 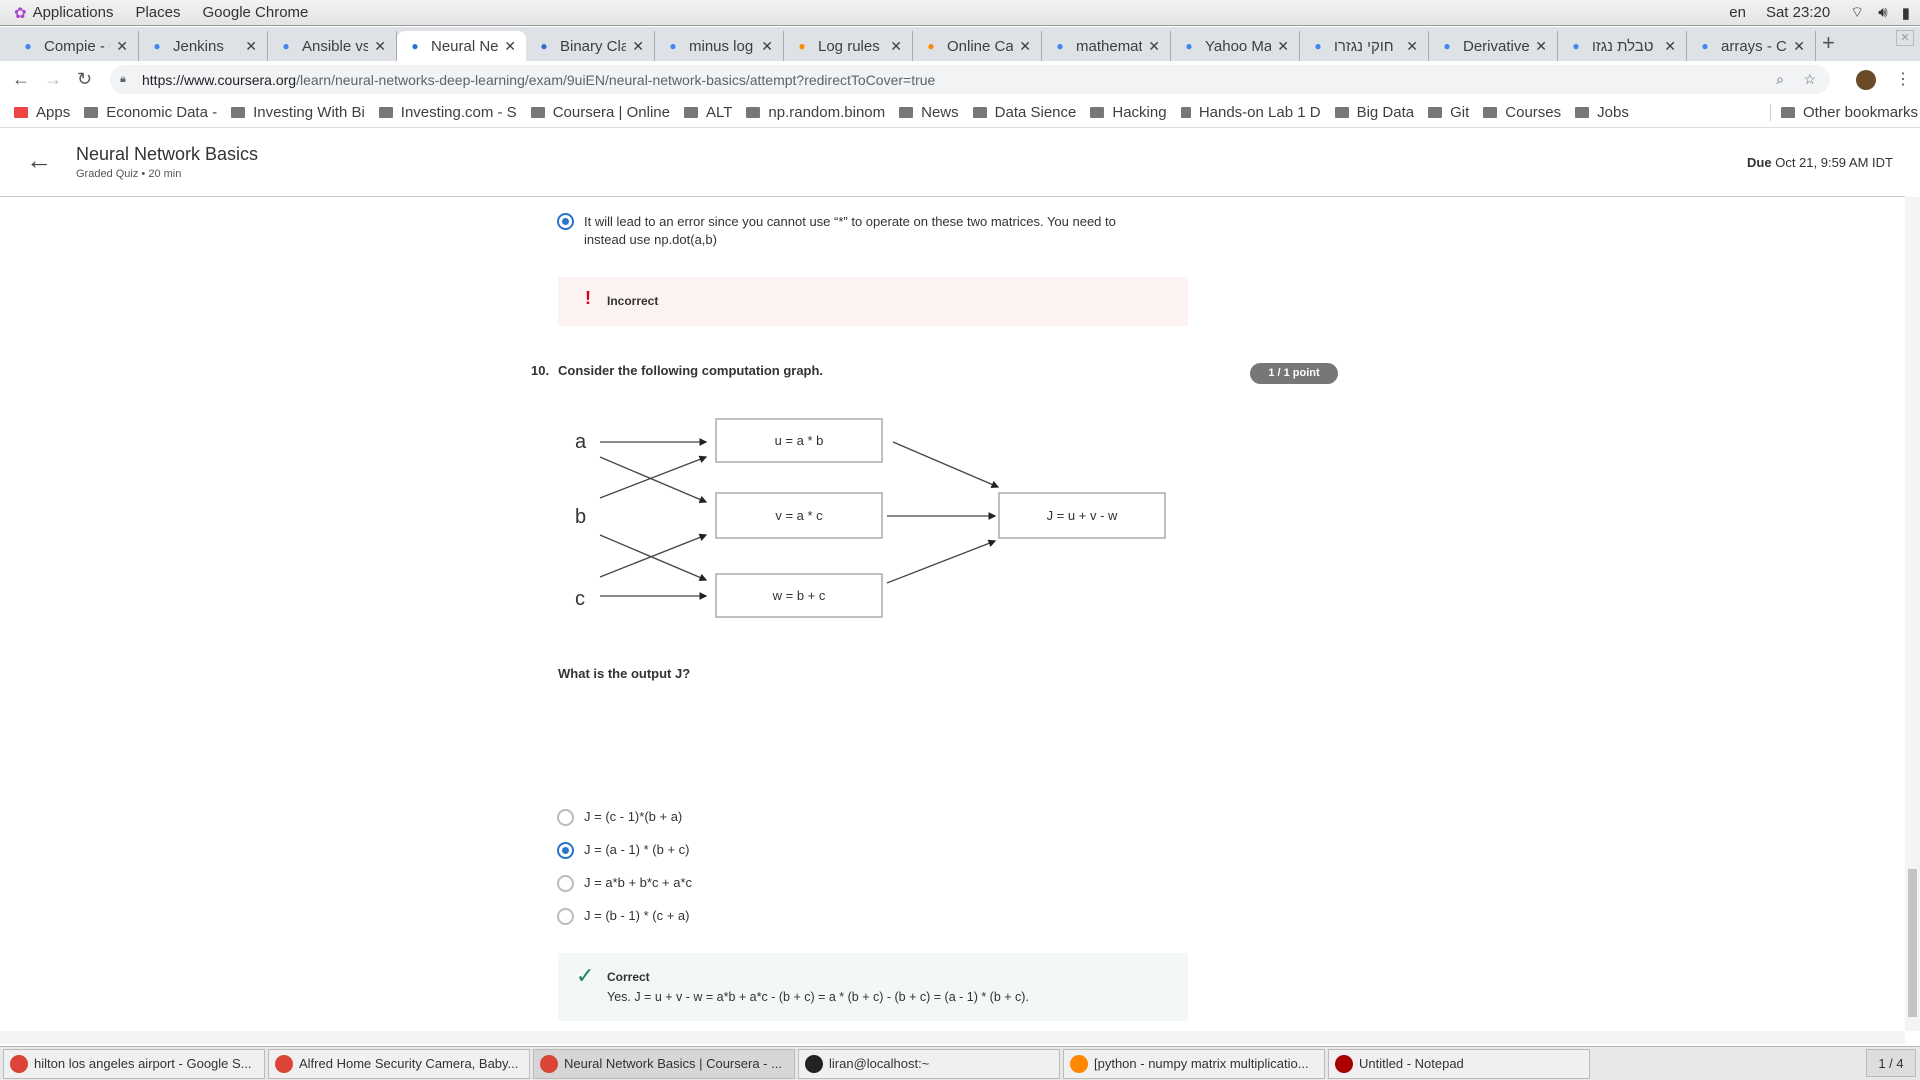 I want to click on scrollbar-thumb, so click(x=1912, y=943).